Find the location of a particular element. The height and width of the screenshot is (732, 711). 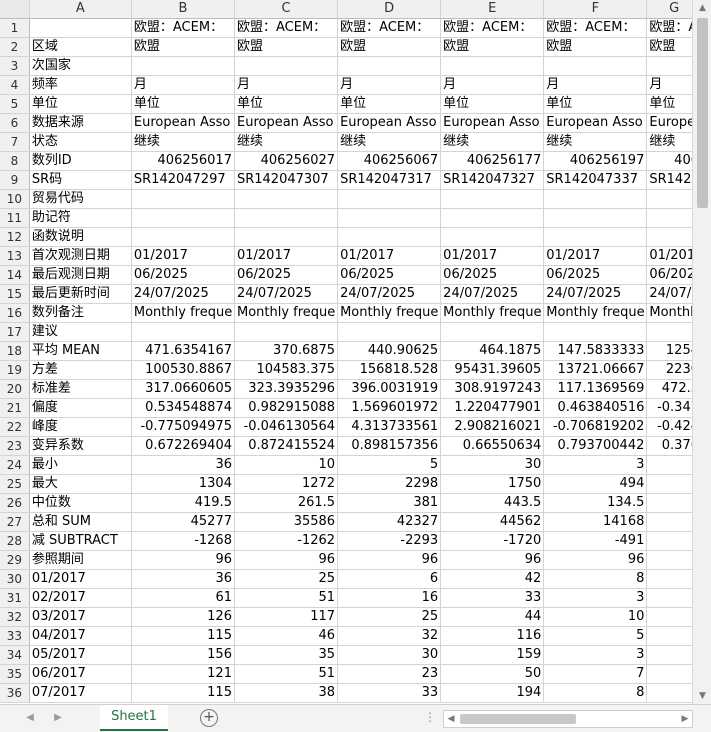

cell-e29: 96 is located at coordinates (492, 560).